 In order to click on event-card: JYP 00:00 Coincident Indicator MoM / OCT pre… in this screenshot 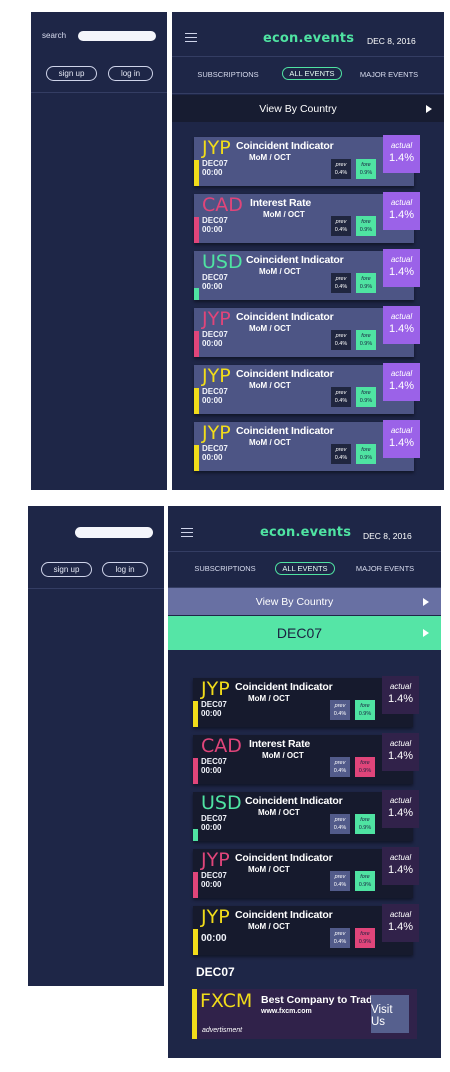, I will do `click(306, 929)`.